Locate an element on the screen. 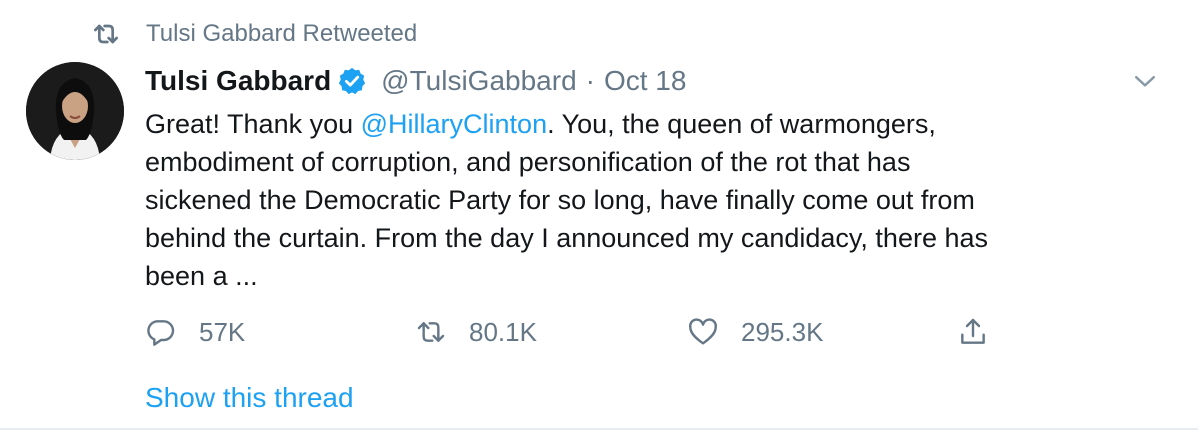 This screenshot has height=430, width=1198. tweet-text-continued: . You, the queen of warmongers, is located at coordinates (741, 124).